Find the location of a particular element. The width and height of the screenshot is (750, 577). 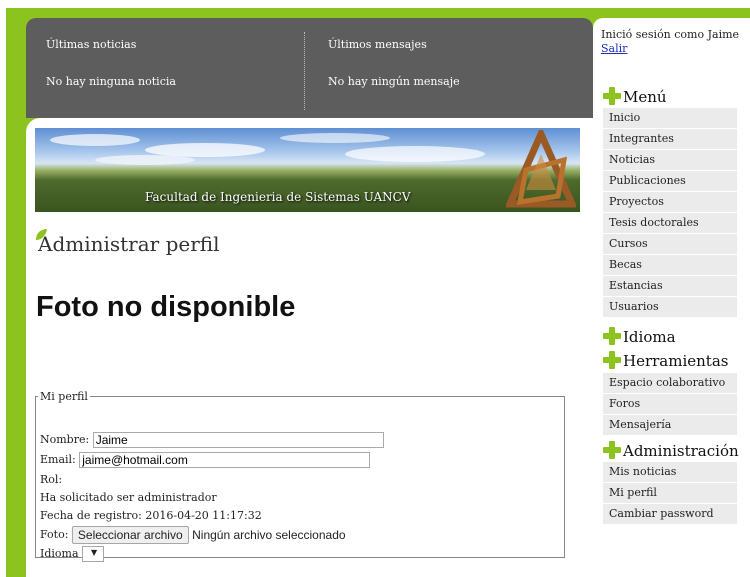

admin-request-row: Ha solicitado ser administrador is located at coordinates (128, 497).